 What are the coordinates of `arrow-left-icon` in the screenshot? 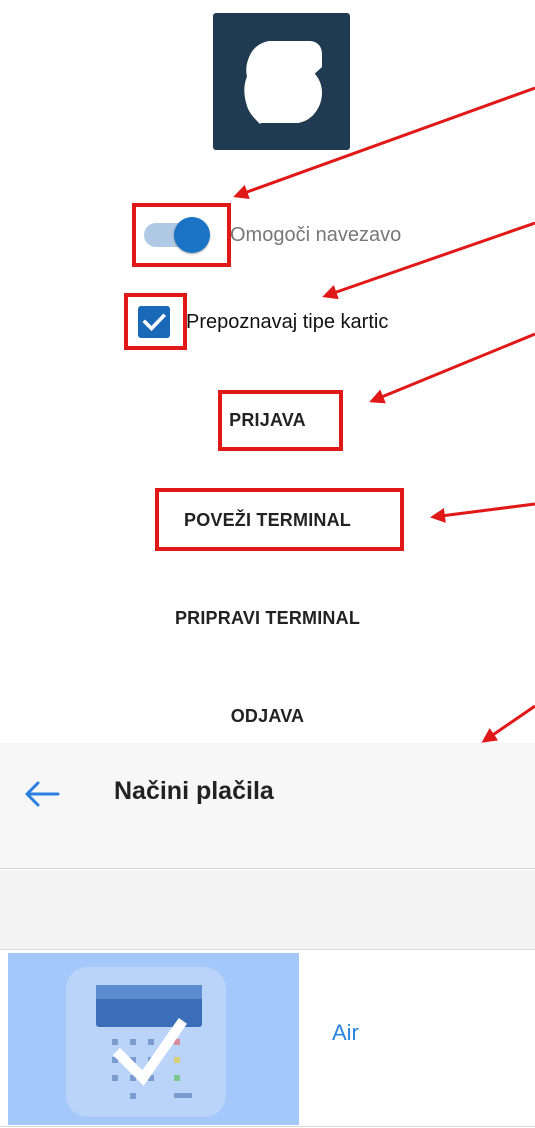 It's located at (42, 794).